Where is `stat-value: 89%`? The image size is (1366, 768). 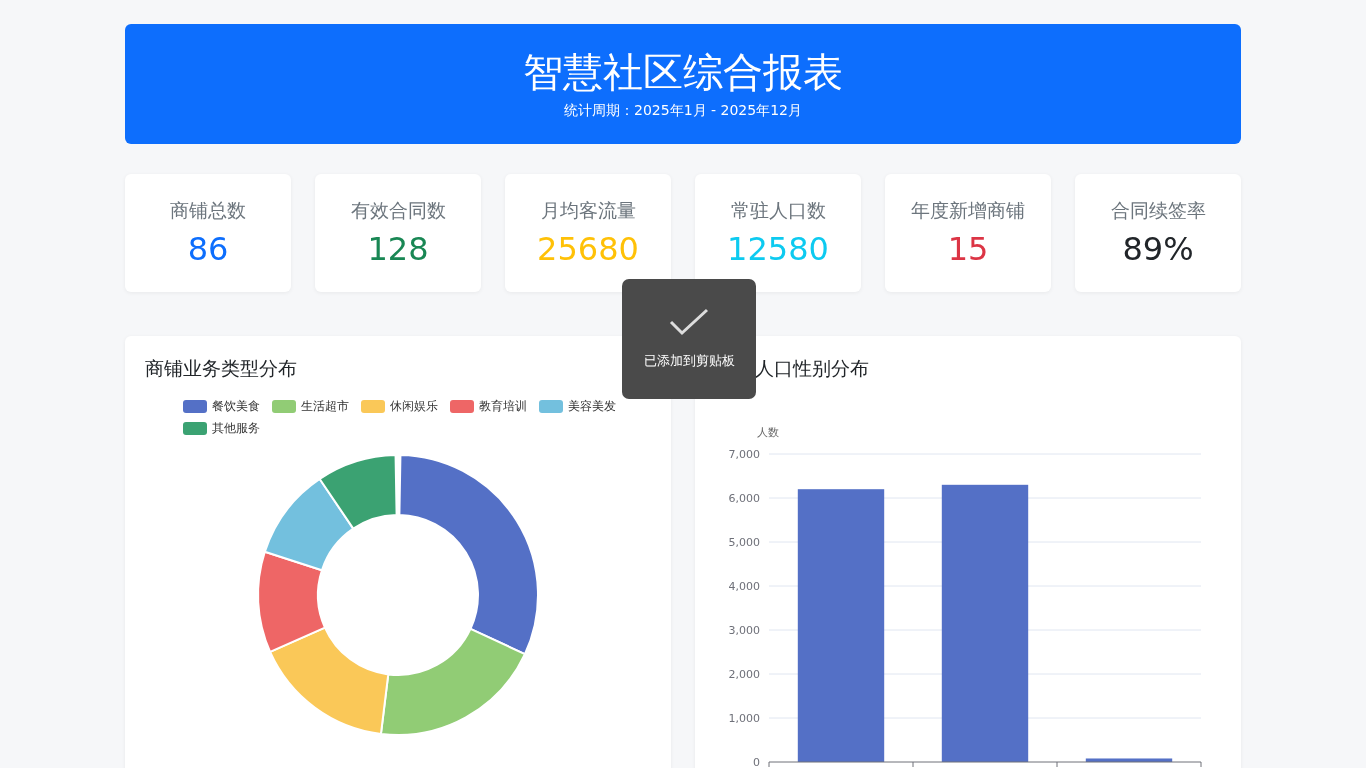 stat-value: 89% is located at coordinates (1158, 249).